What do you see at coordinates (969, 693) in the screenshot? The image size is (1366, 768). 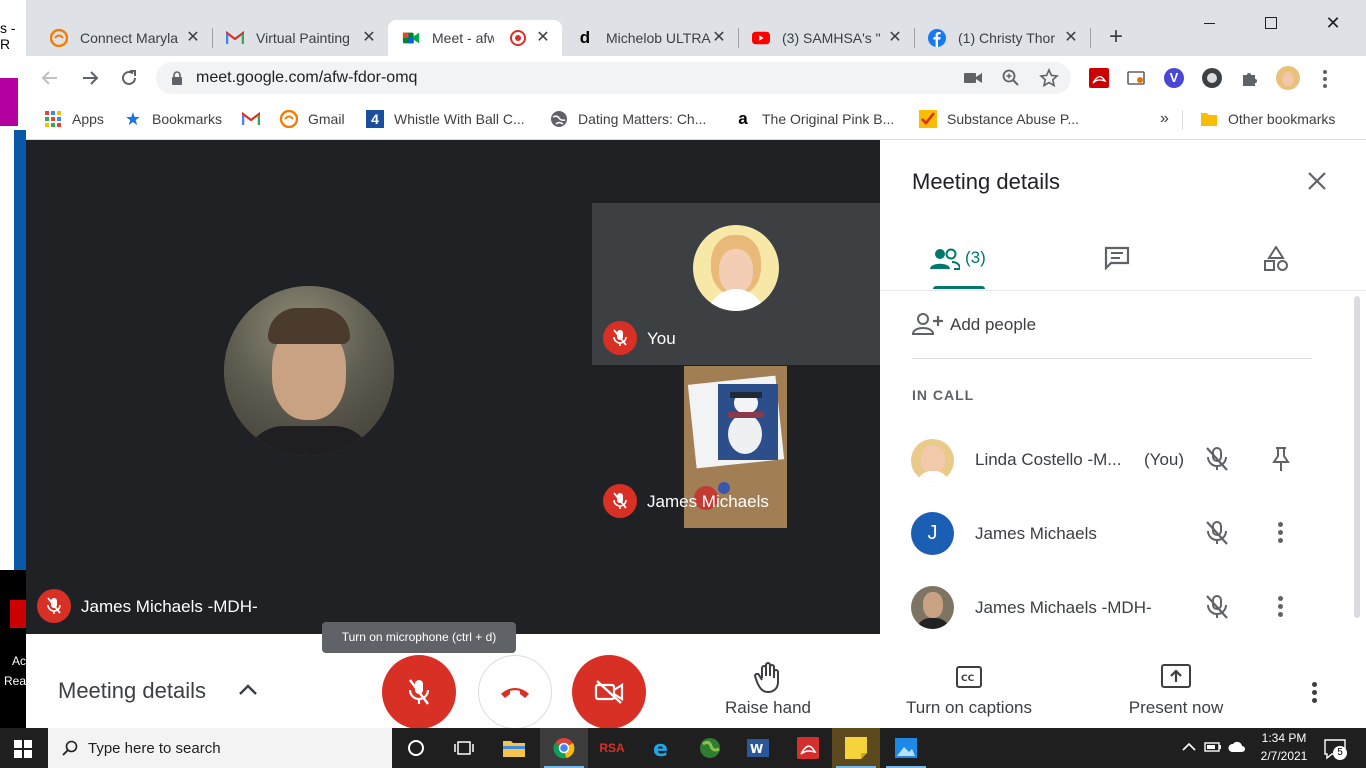 I see `captions-button: CC Turn on captions` at bounding box center [969, 693].